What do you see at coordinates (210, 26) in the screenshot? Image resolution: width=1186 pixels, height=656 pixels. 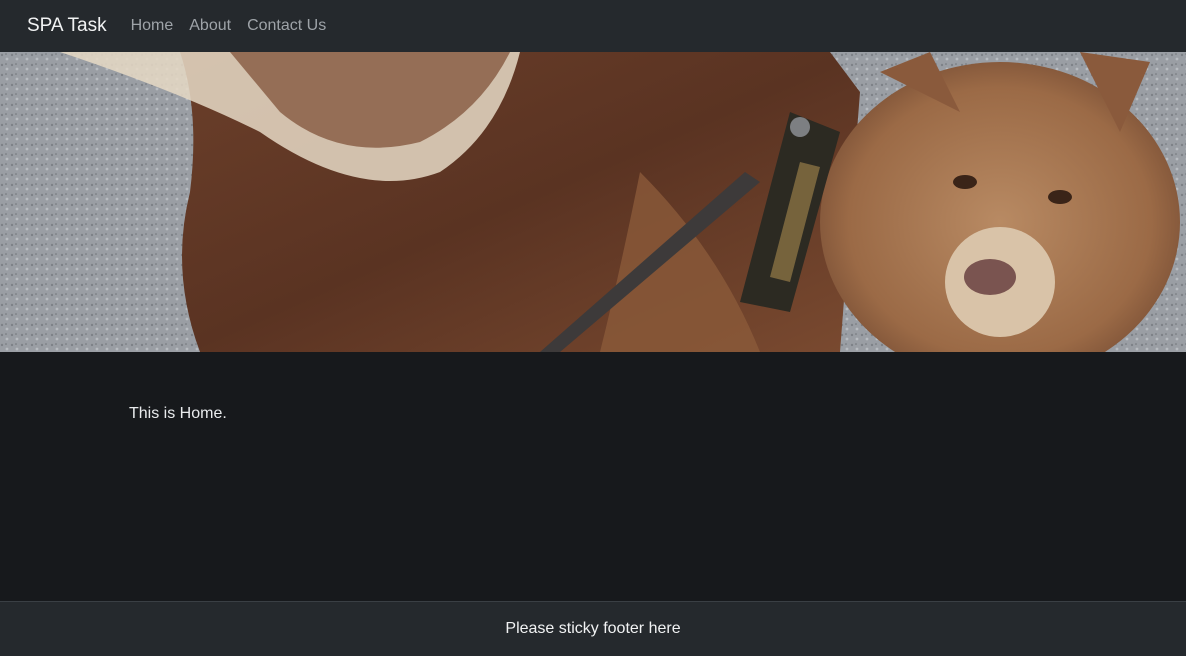 I see `nav-link-about: About` at bounding box center [210, 26].